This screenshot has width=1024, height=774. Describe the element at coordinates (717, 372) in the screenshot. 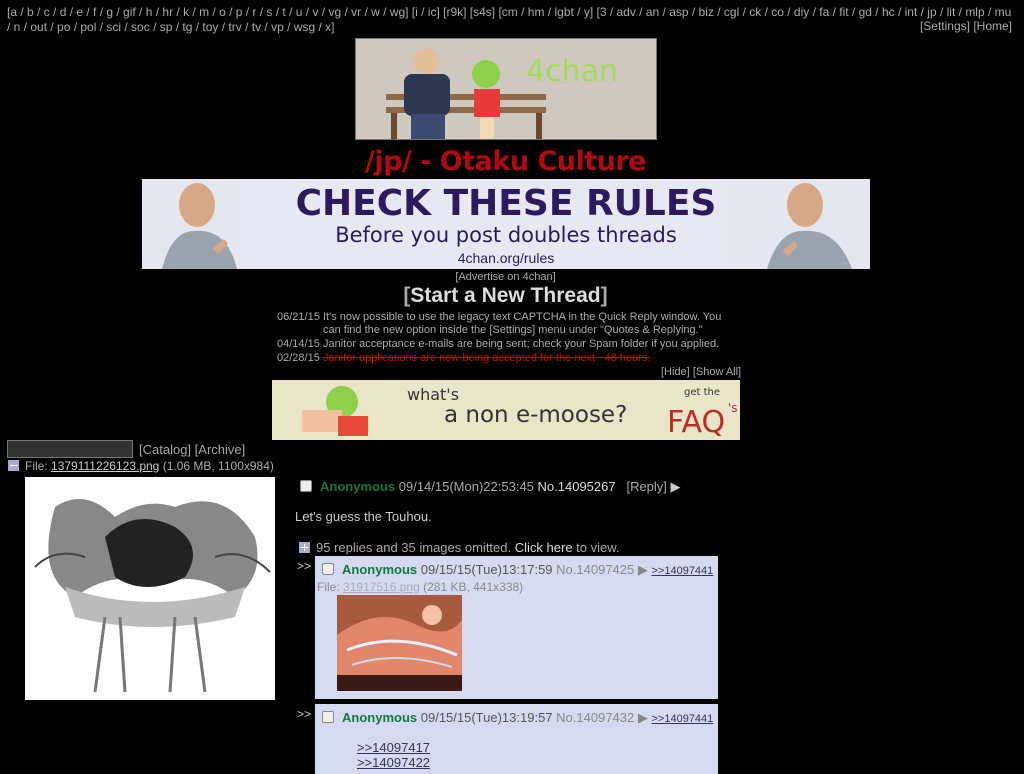

I see `news-show-all-link: [Show All]` at that location.